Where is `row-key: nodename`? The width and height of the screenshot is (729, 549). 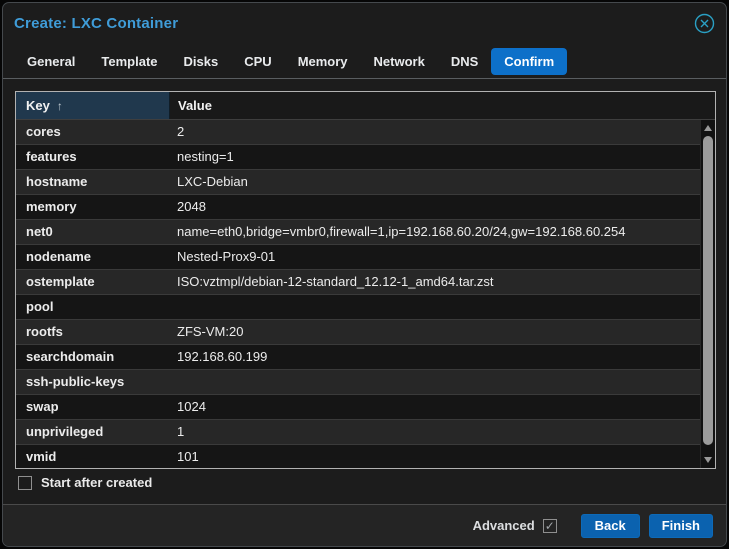 row-key: nodename is located at coordinates (59, 256).